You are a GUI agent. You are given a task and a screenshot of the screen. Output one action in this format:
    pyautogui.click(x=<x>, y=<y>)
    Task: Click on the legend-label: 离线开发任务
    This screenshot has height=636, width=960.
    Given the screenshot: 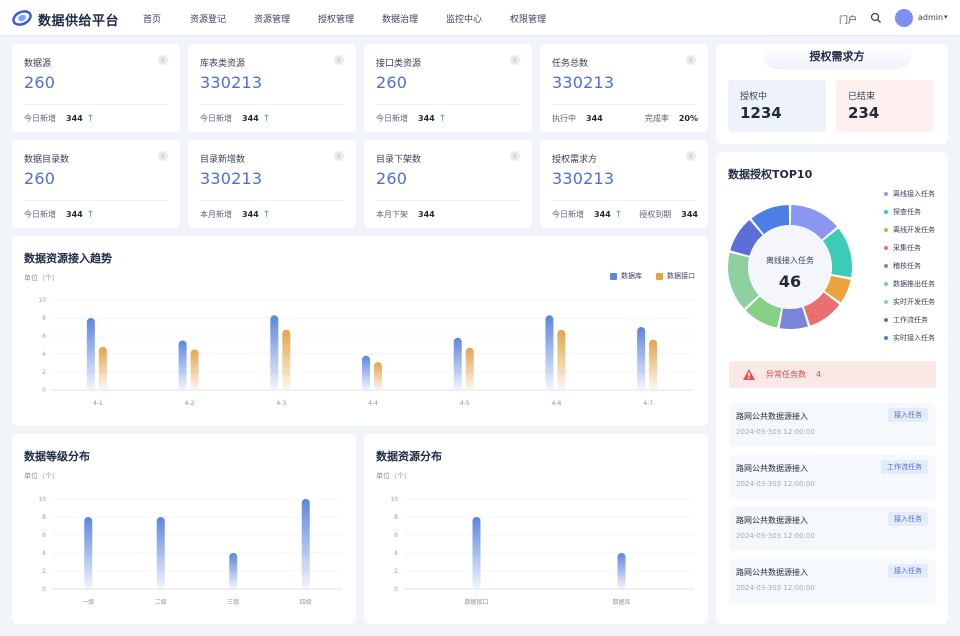 What is the action you would take?
    pyautogui.click(x=914, y=230)
    